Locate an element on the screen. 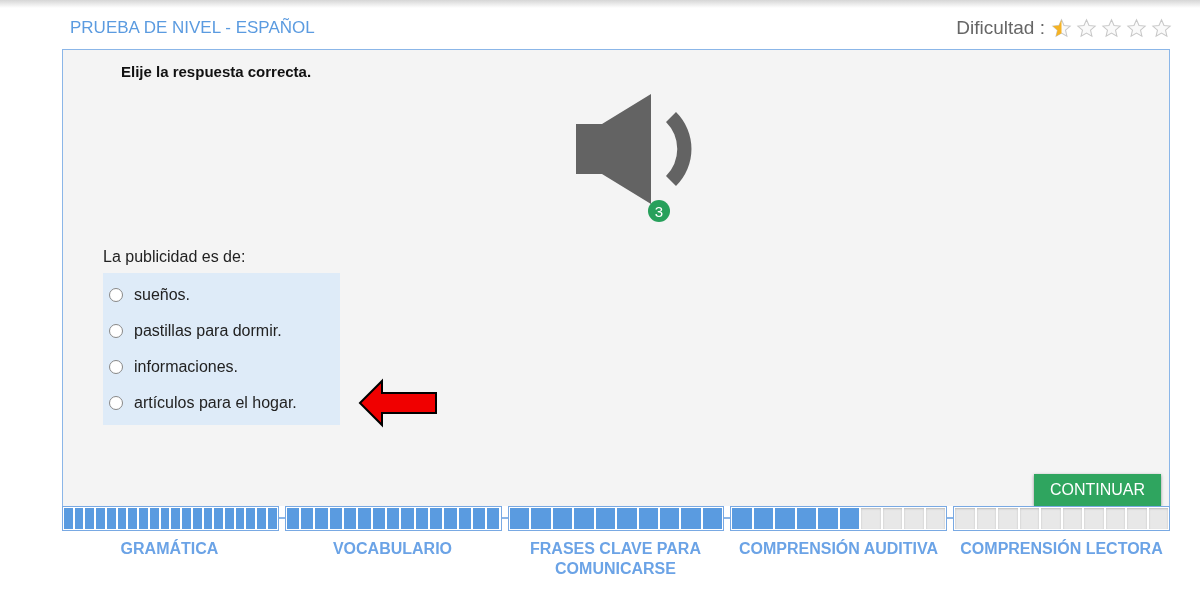  plays-left-badge: 3 is located at coordinates (659, 211).